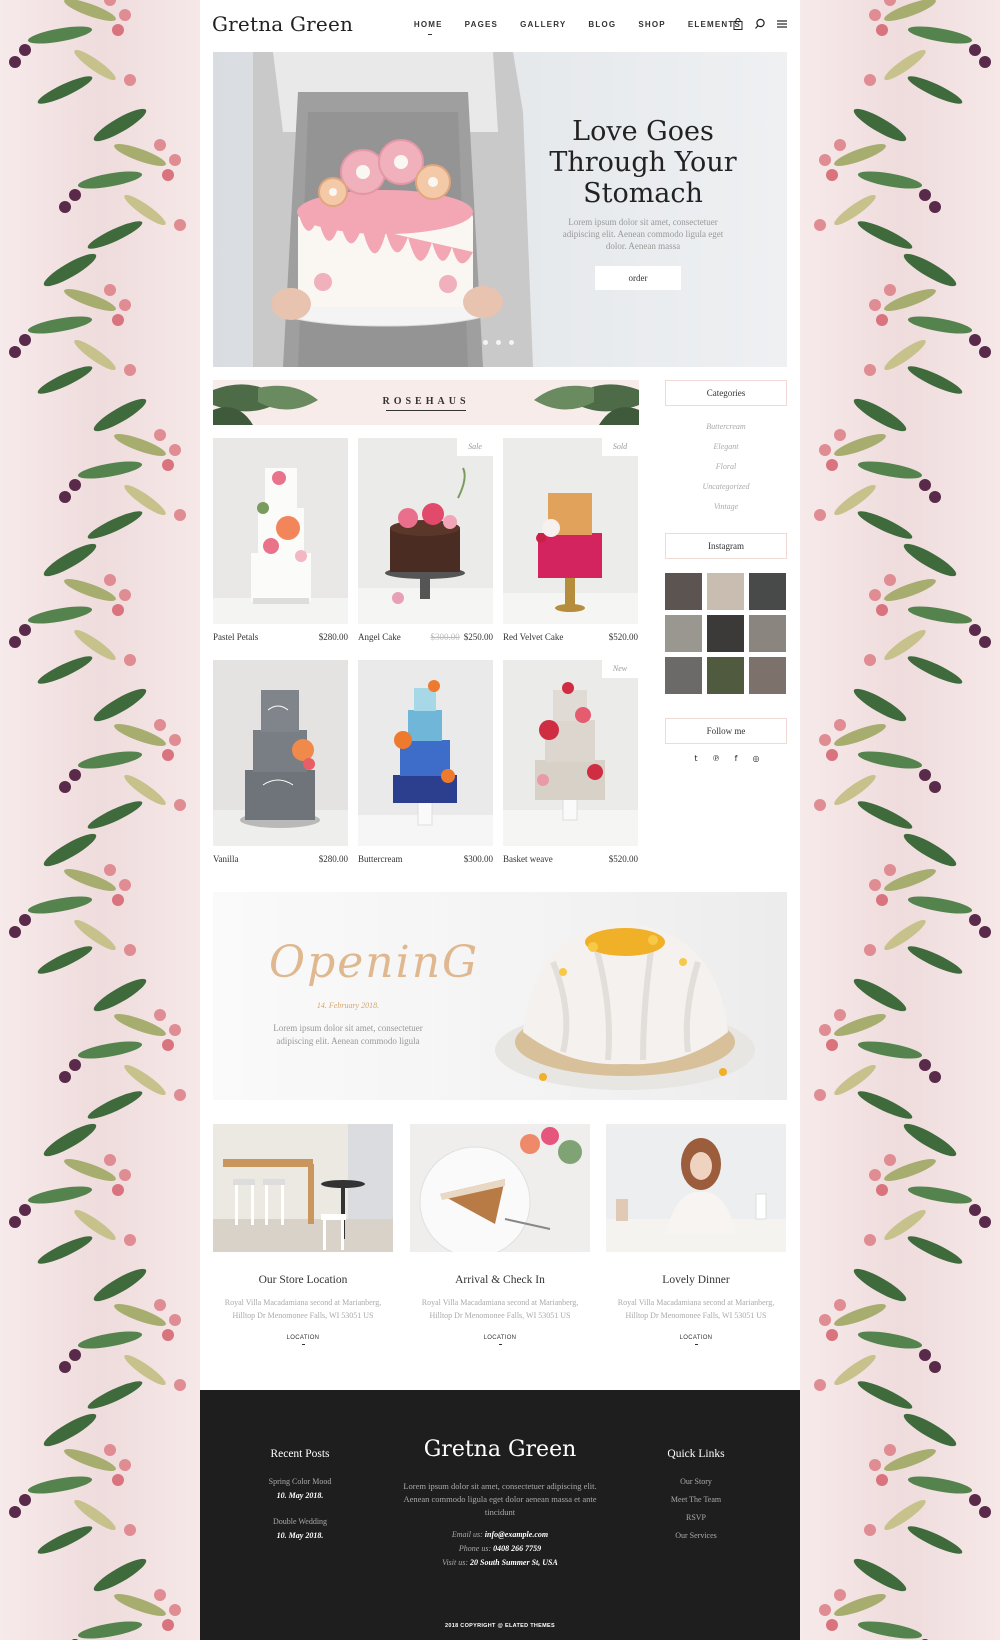 This screenshot has width=1000, height=1640. Describe the element at coordinates (226, 859) in the screenshot. I see `product-name: Vanilla` at that location.